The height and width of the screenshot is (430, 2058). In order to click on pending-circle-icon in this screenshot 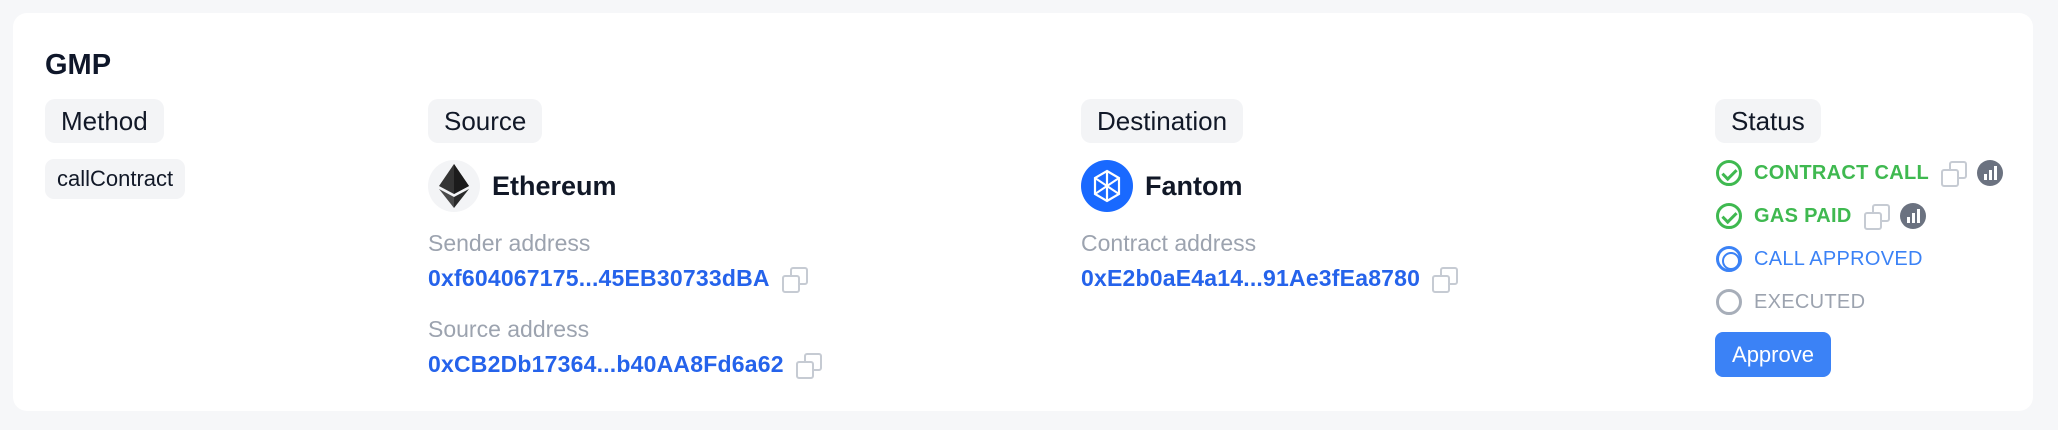, I will do `click(1729, 259)`.